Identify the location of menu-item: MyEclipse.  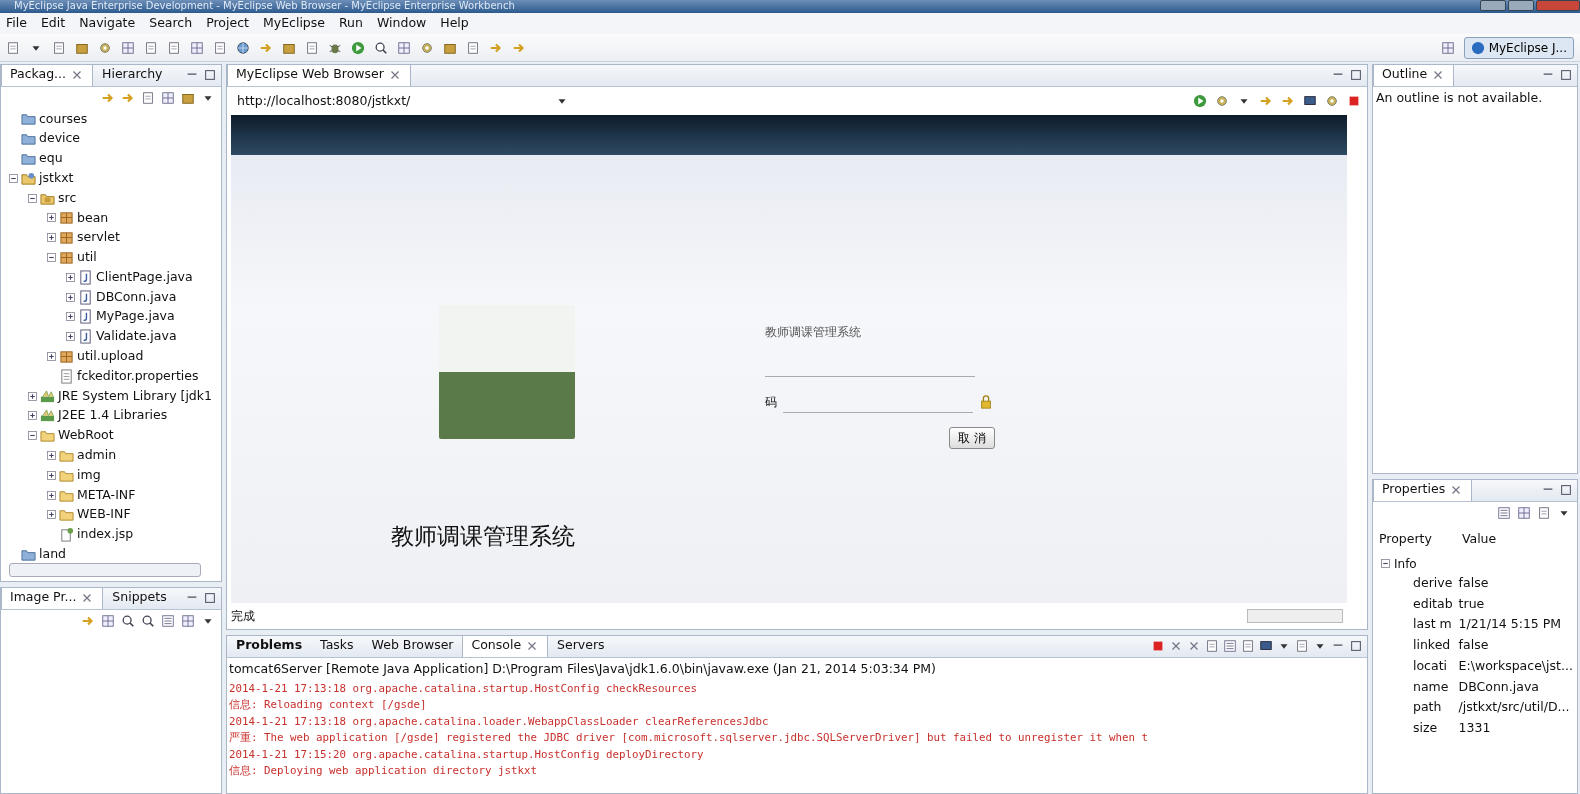
(293, 23).